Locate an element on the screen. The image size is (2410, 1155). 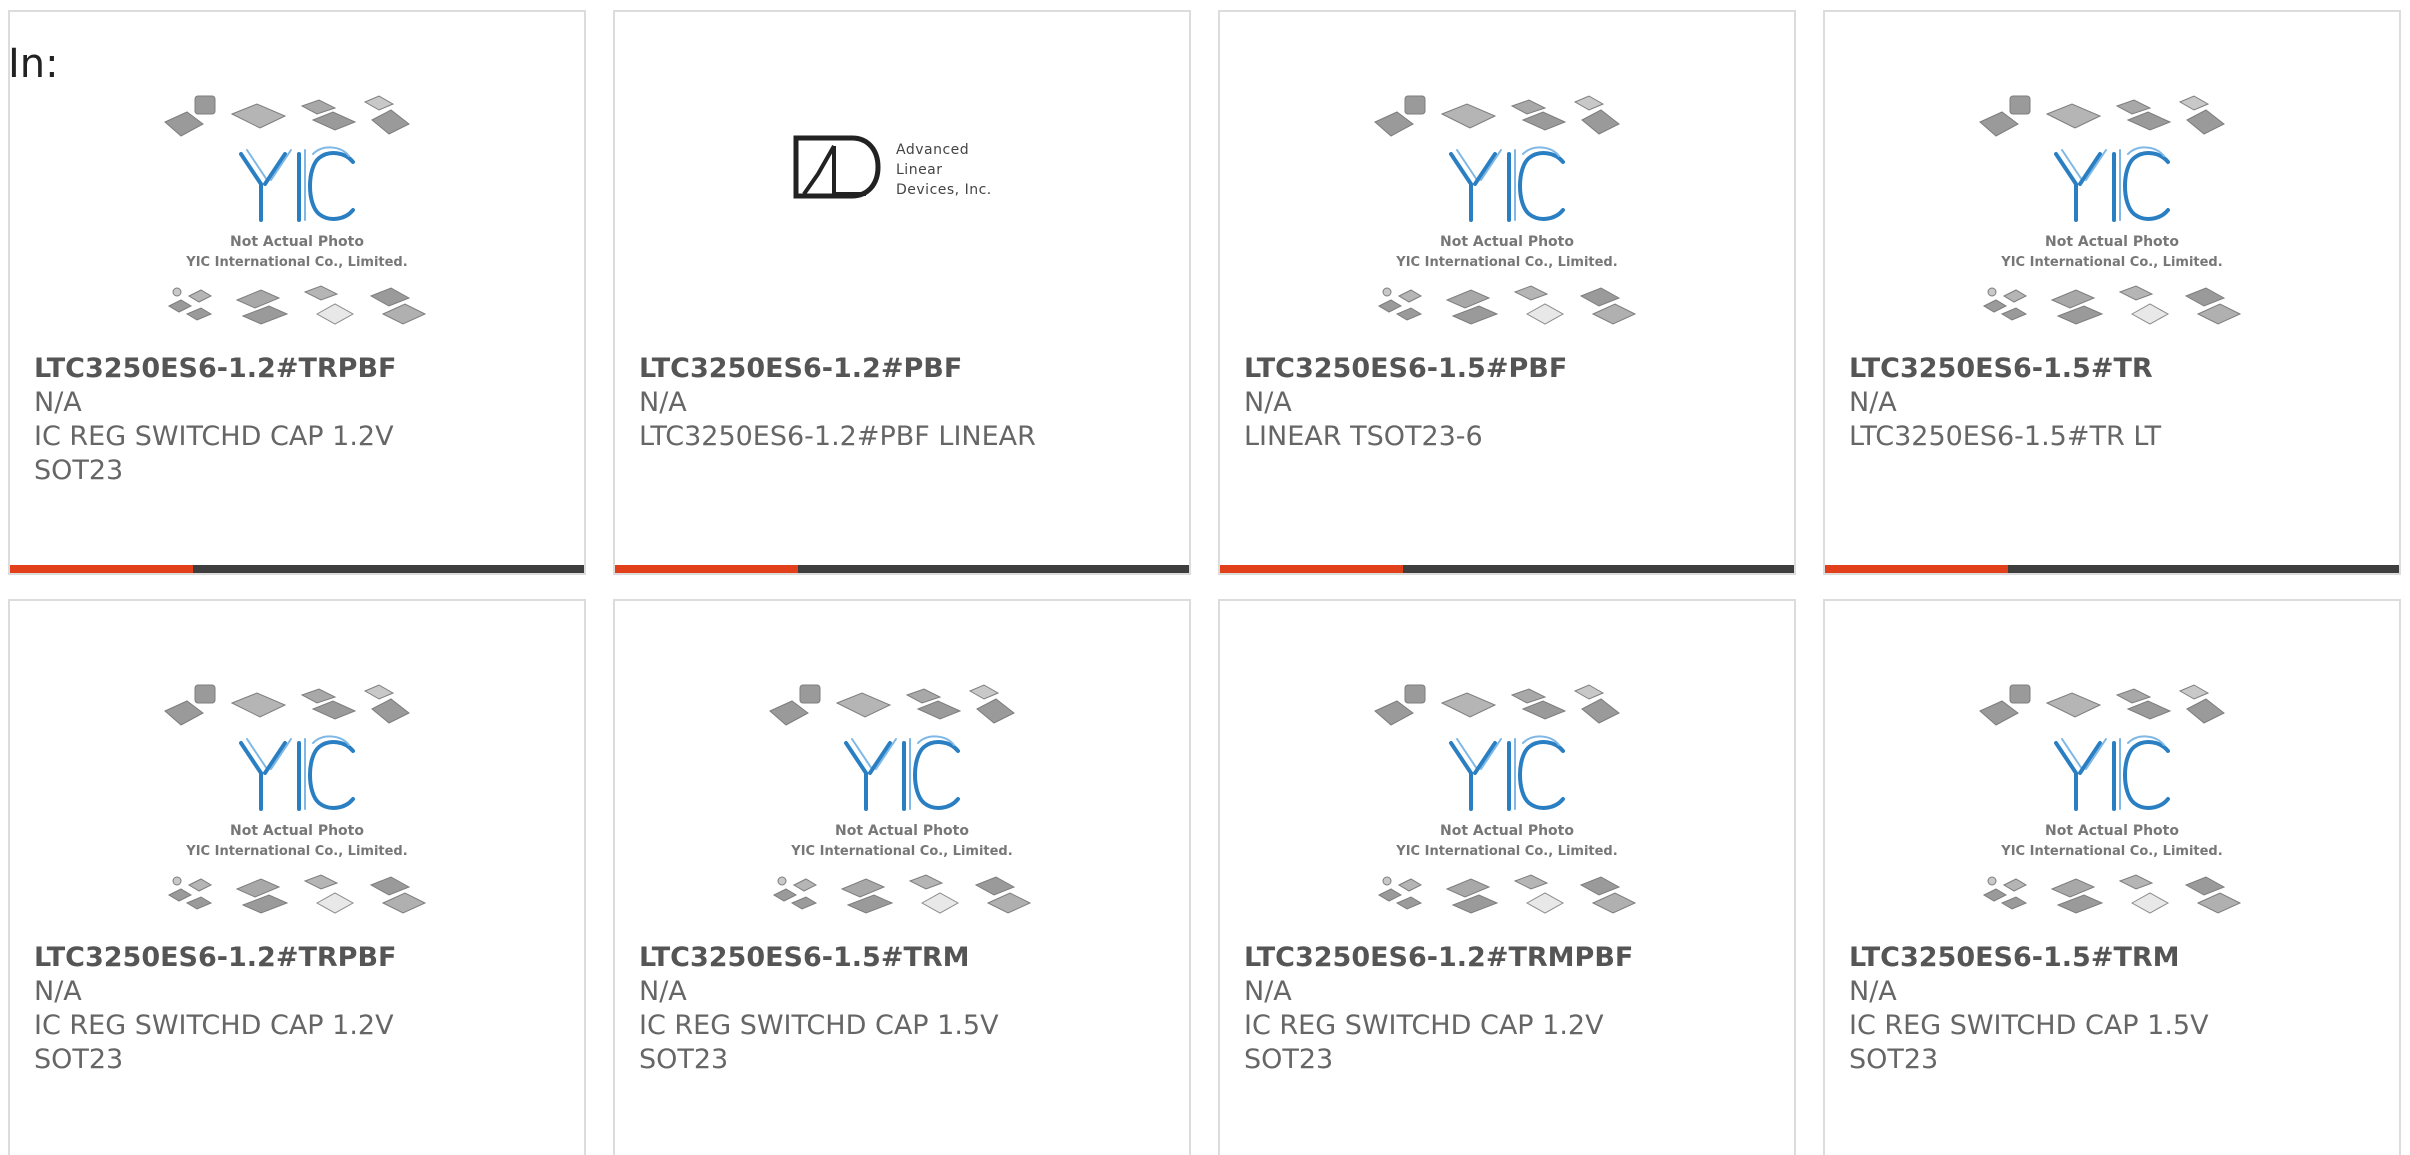
product-name: LTC3250ES6-1.2#PBF is located at coordinates (904, 369).